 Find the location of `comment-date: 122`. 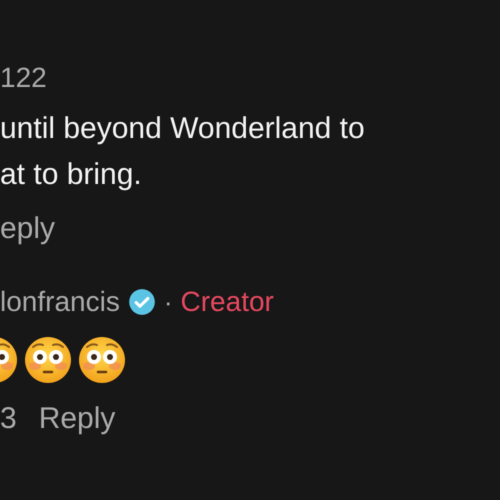

comment-date: 122 is located at coordinates (23, 78).